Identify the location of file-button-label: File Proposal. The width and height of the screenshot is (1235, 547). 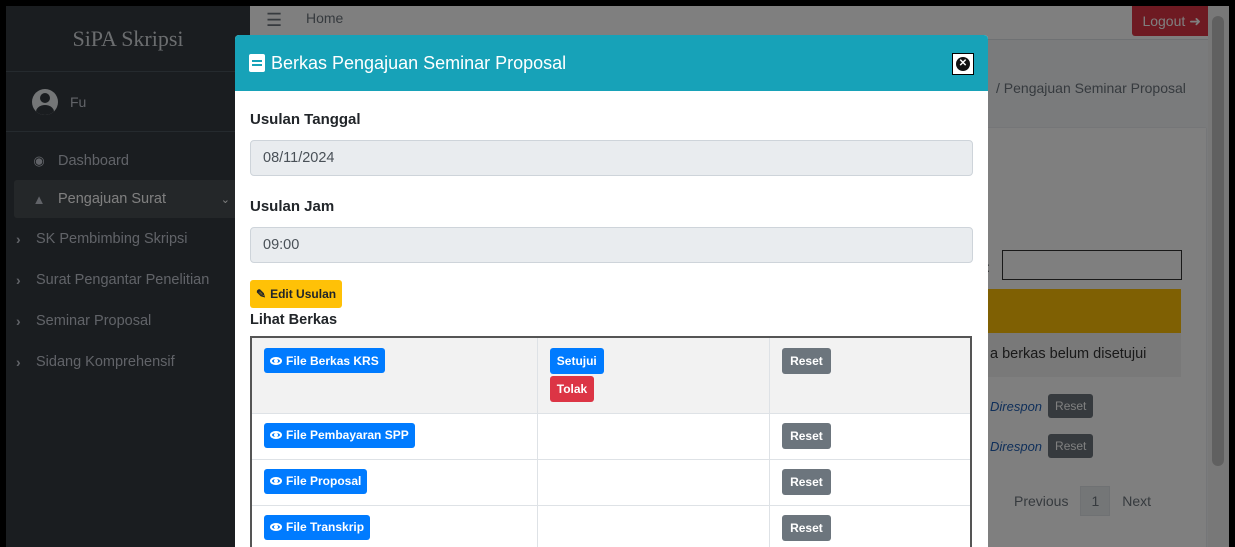
(324, 481).